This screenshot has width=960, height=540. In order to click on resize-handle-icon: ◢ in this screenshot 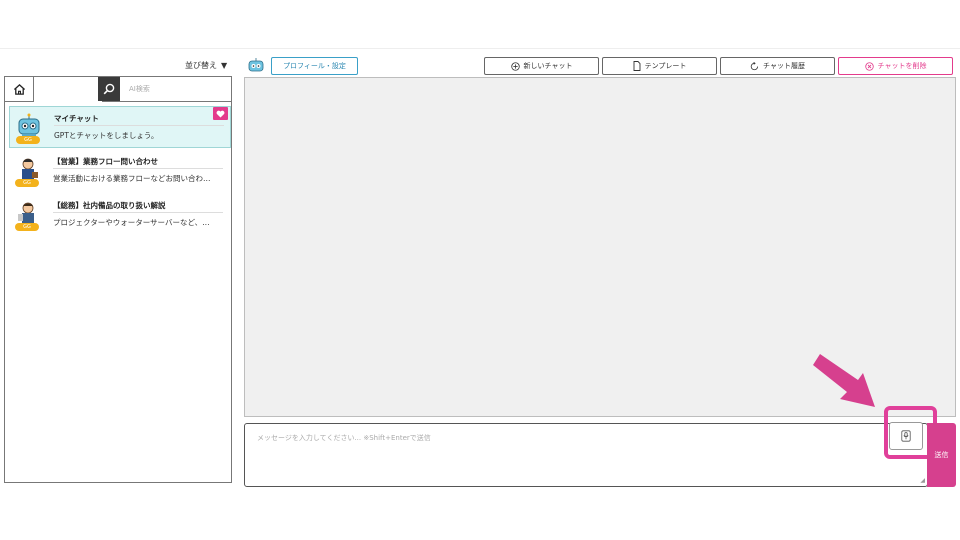, I will do `click(922, 480)`.